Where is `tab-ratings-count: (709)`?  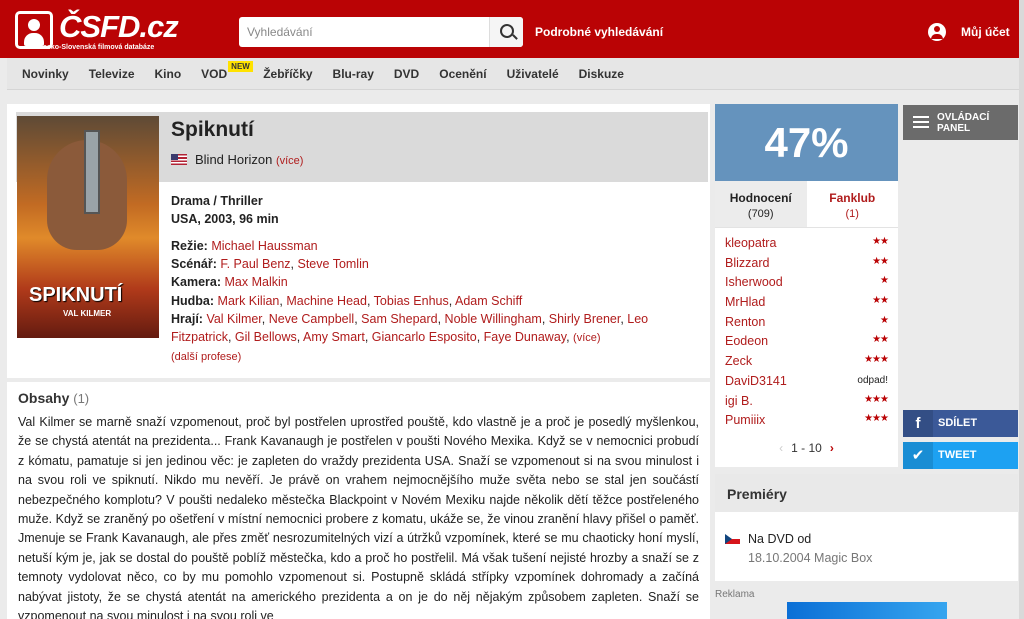
tab-ratings-count: (709) is located at coordinates (760, 214).